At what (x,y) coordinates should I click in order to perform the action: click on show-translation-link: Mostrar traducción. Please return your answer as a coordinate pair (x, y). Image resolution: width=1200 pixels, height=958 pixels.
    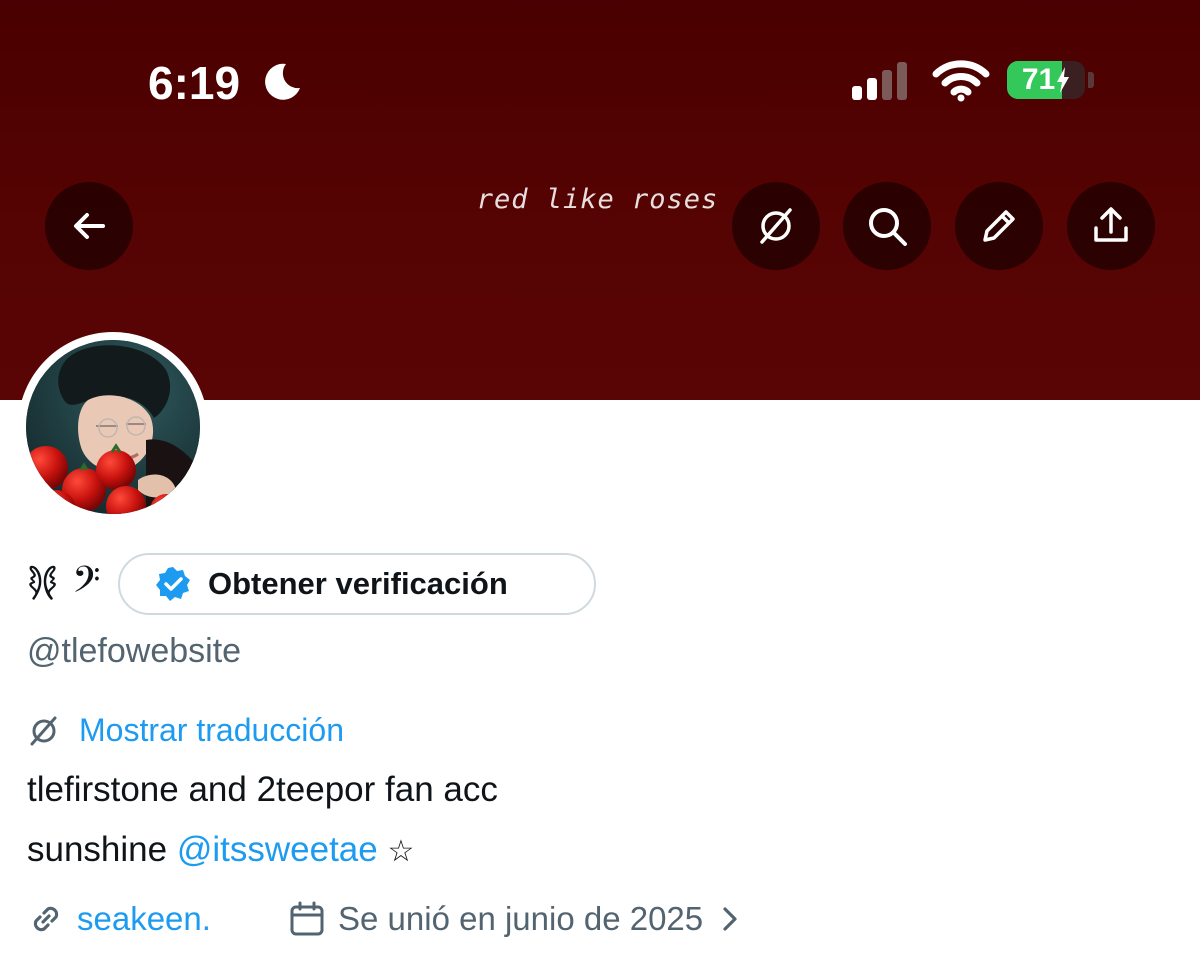
    Looking at the image, I should click on (185, 730).